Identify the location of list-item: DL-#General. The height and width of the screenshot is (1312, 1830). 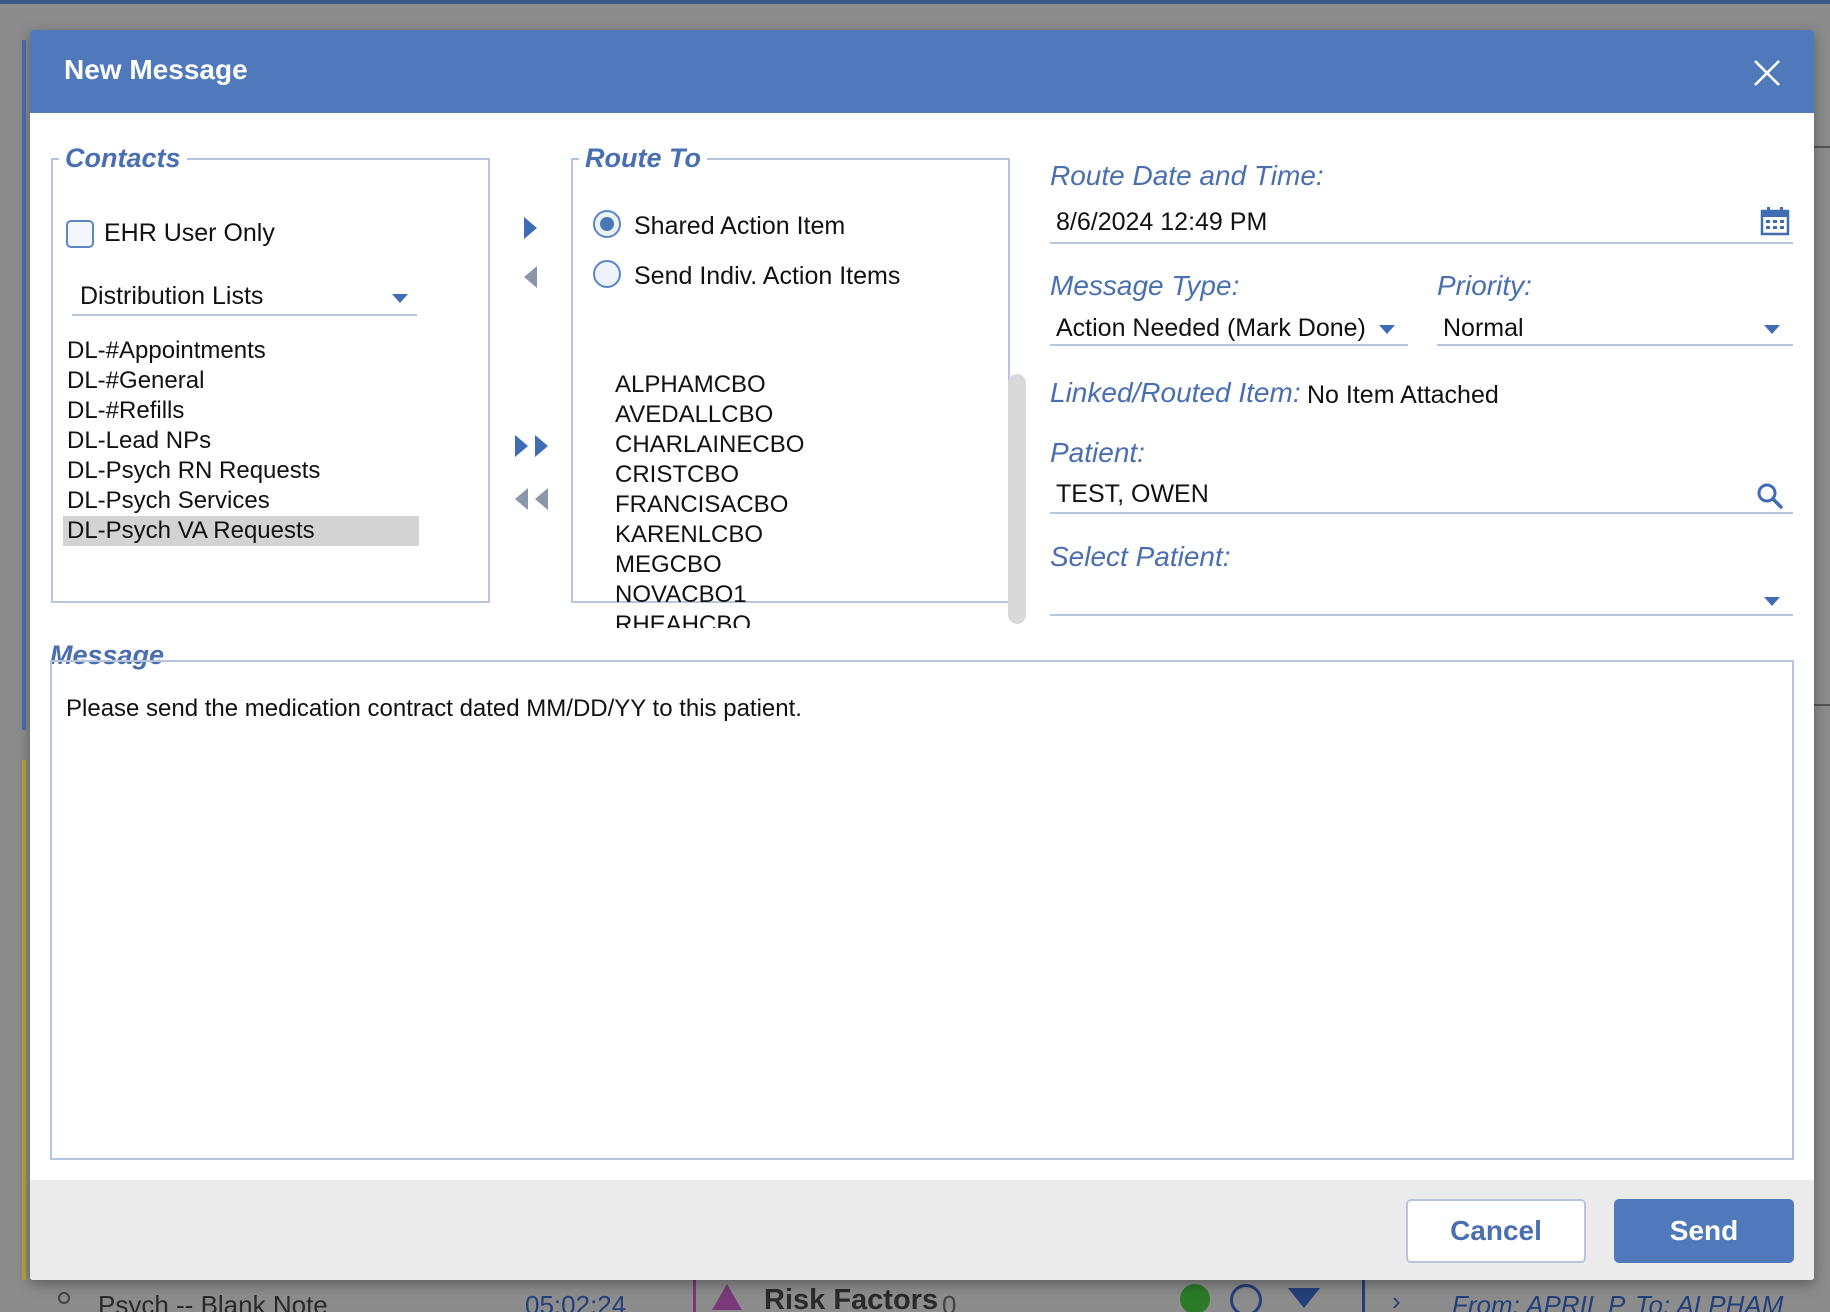
(241, 381).